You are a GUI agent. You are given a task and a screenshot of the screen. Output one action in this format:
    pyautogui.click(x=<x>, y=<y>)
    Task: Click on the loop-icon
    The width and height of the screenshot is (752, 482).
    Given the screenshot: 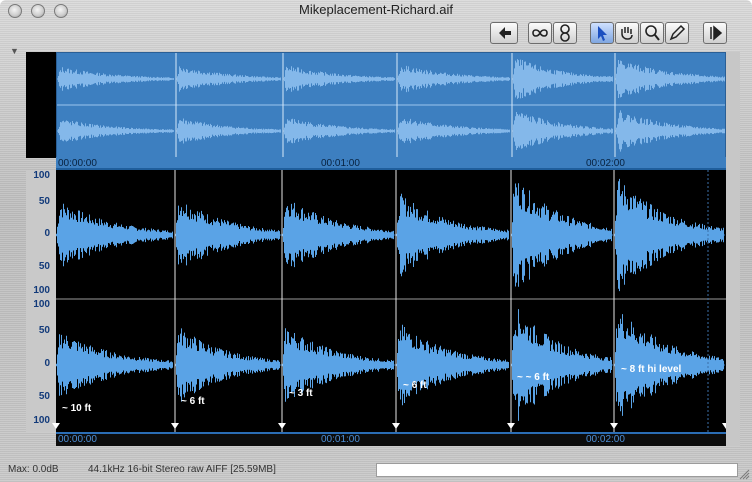 What is the action you would take?
    pyautogui.click(x=540, y=33)
    